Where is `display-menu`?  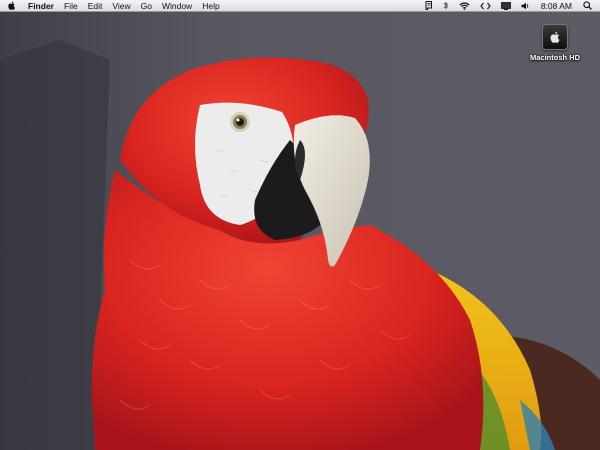
display-menu is located at coordinates (506, 6).